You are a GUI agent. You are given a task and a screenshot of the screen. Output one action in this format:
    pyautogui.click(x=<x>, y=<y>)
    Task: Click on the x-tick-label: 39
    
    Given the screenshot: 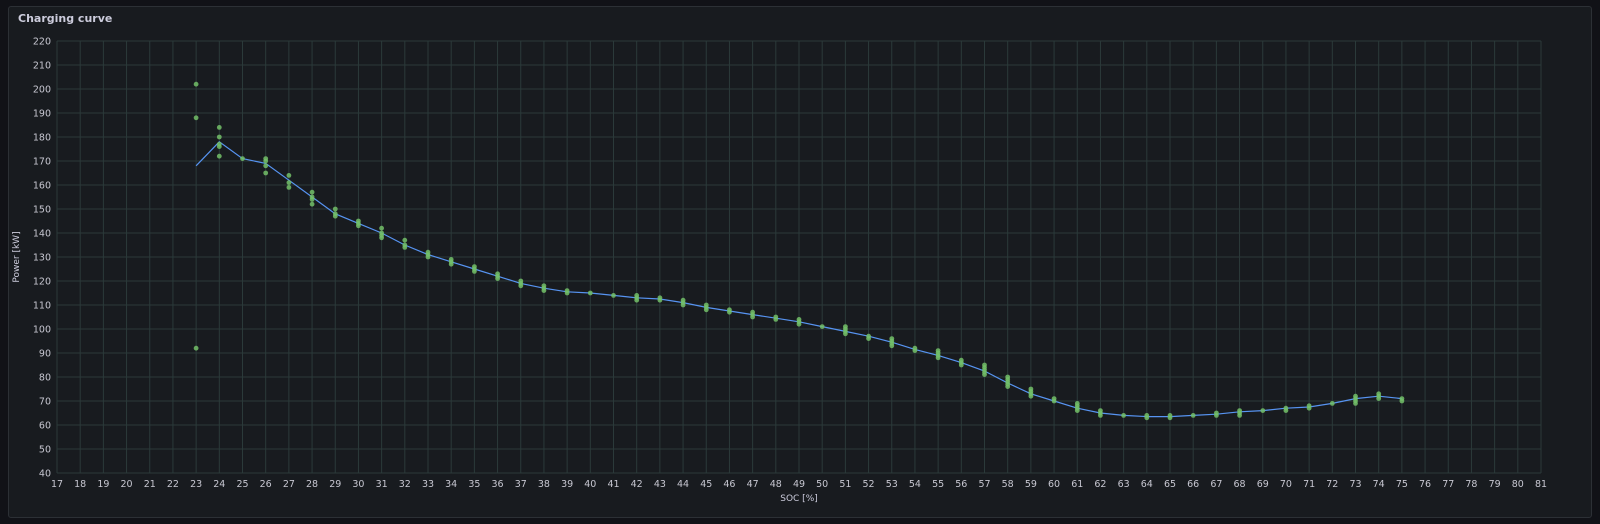 What is the action you would take?
    pyautogui.click(x=567, y=484)
    